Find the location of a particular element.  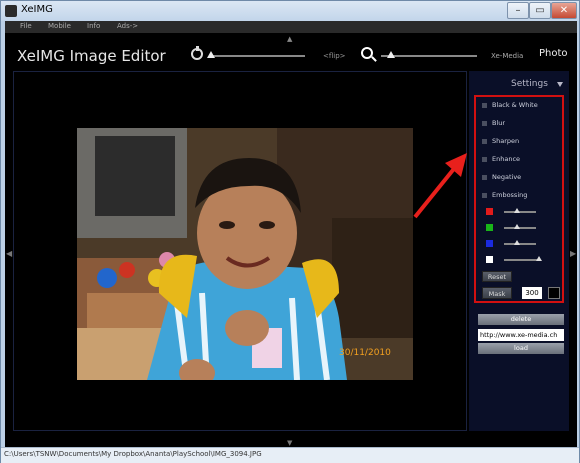

enhance-label: Enhance is located at coordinates (506, 159).